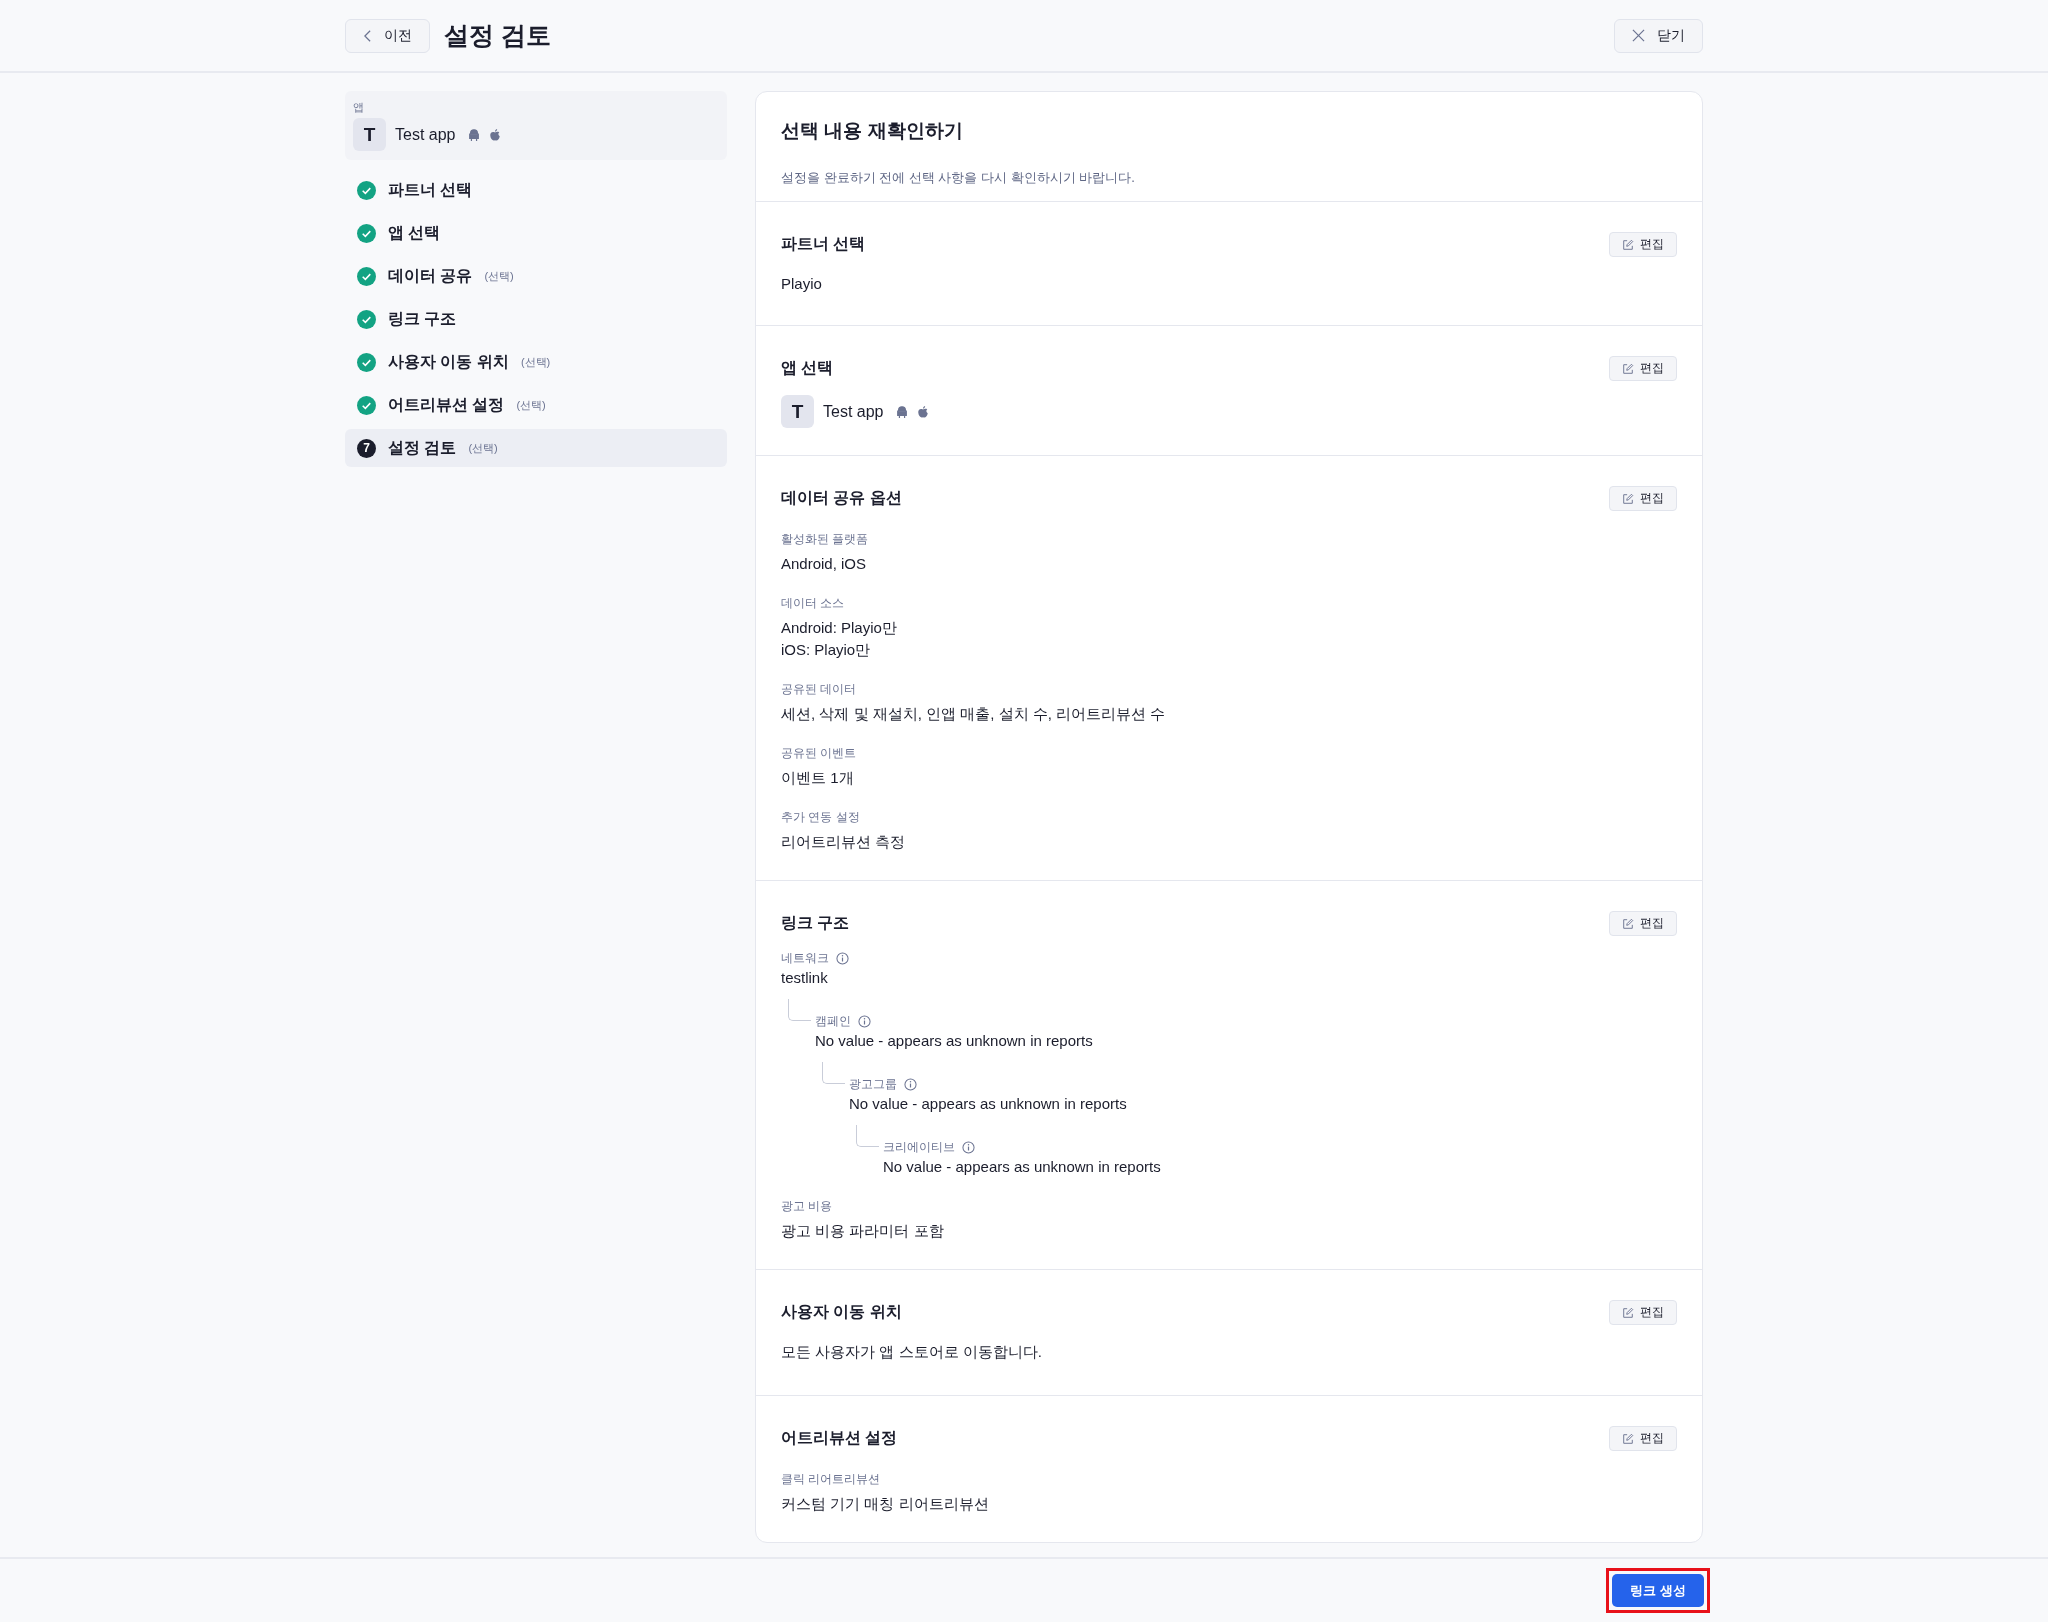 This screenshot has height=1622, width=2048. I want to click on close-icon, so click(1638, 35).